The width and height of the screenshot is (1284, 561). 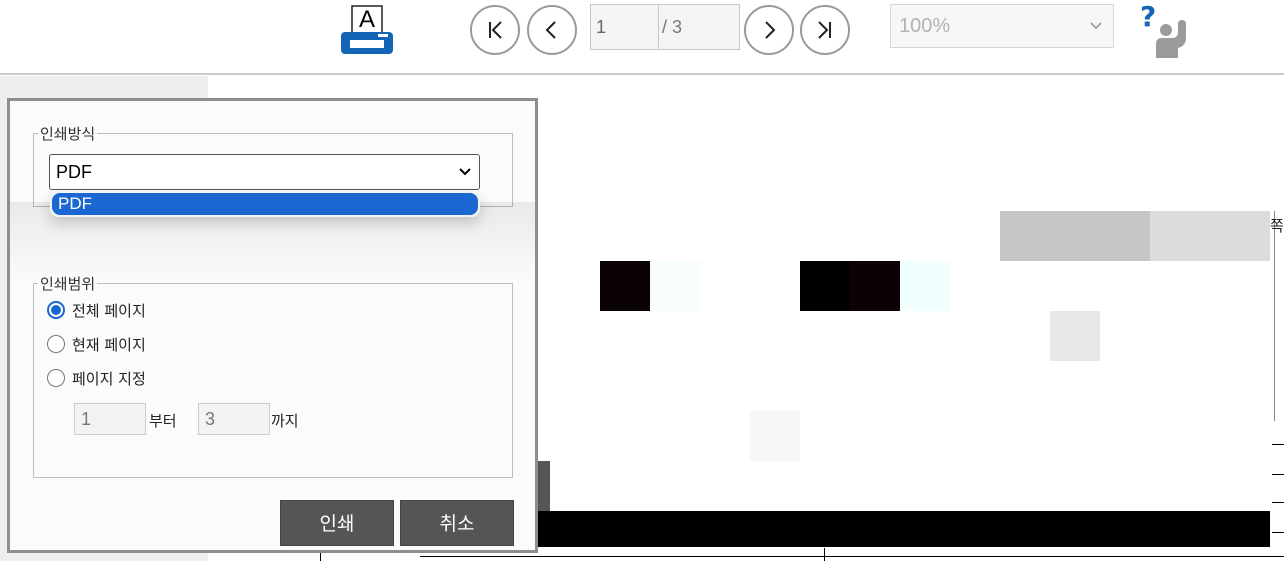 What do you see at coordinates (624, 27) in the screenshot?
I see `current-page-input: 1` at bounding box center [624, 27].